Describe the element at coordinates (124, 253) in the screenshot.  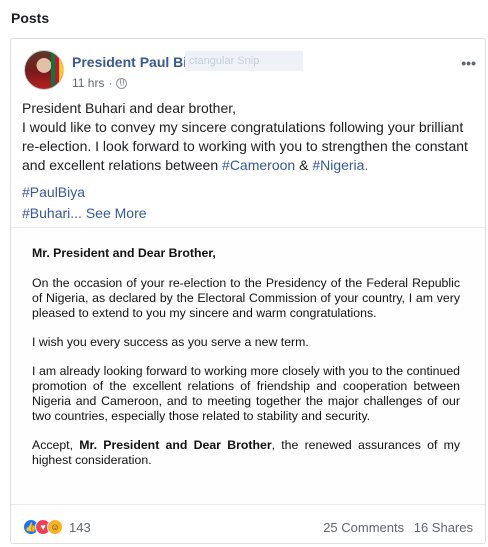
I see `letter-greeting: Mr. President and Dear Brother,` at that location.